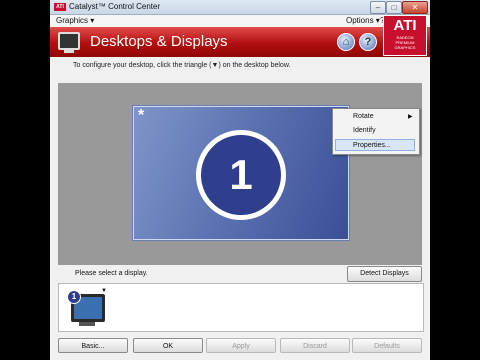 This screenshot has width=480, height=360. What do you see at coordinates (405, 25) in the screenshot?
I see `logo-text: ATI` at bounding box center [405, 25].